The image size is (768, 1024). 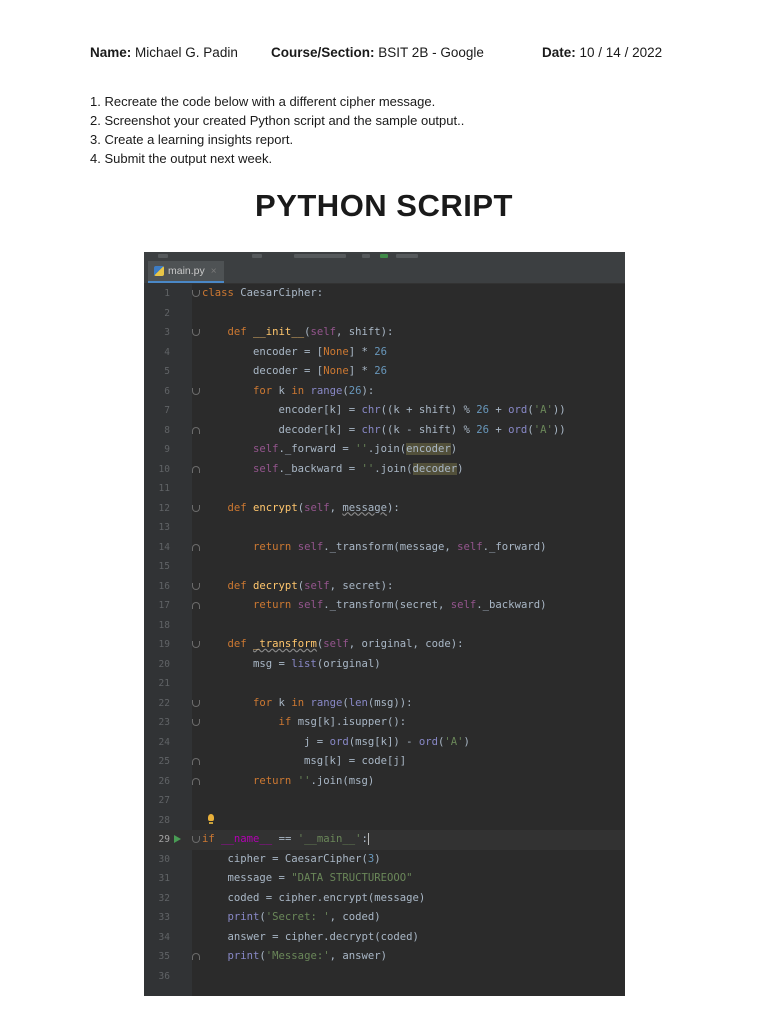 What do you see at coordinates (192, 139) in the screenshot?
I see `instruction-item: 3. Create a learning insights report.` at bounding box center [192, 139].